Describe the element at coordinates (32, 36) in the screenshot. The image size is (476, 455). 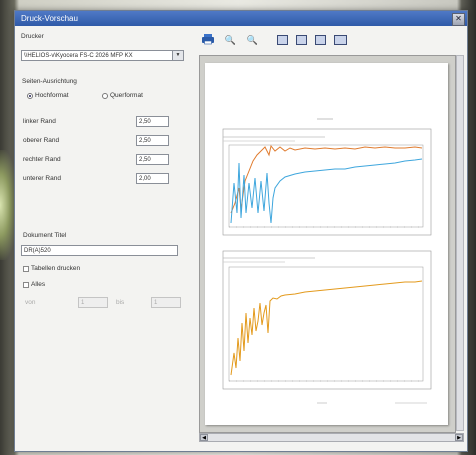
I see `printer-label: Drucker` at that location.